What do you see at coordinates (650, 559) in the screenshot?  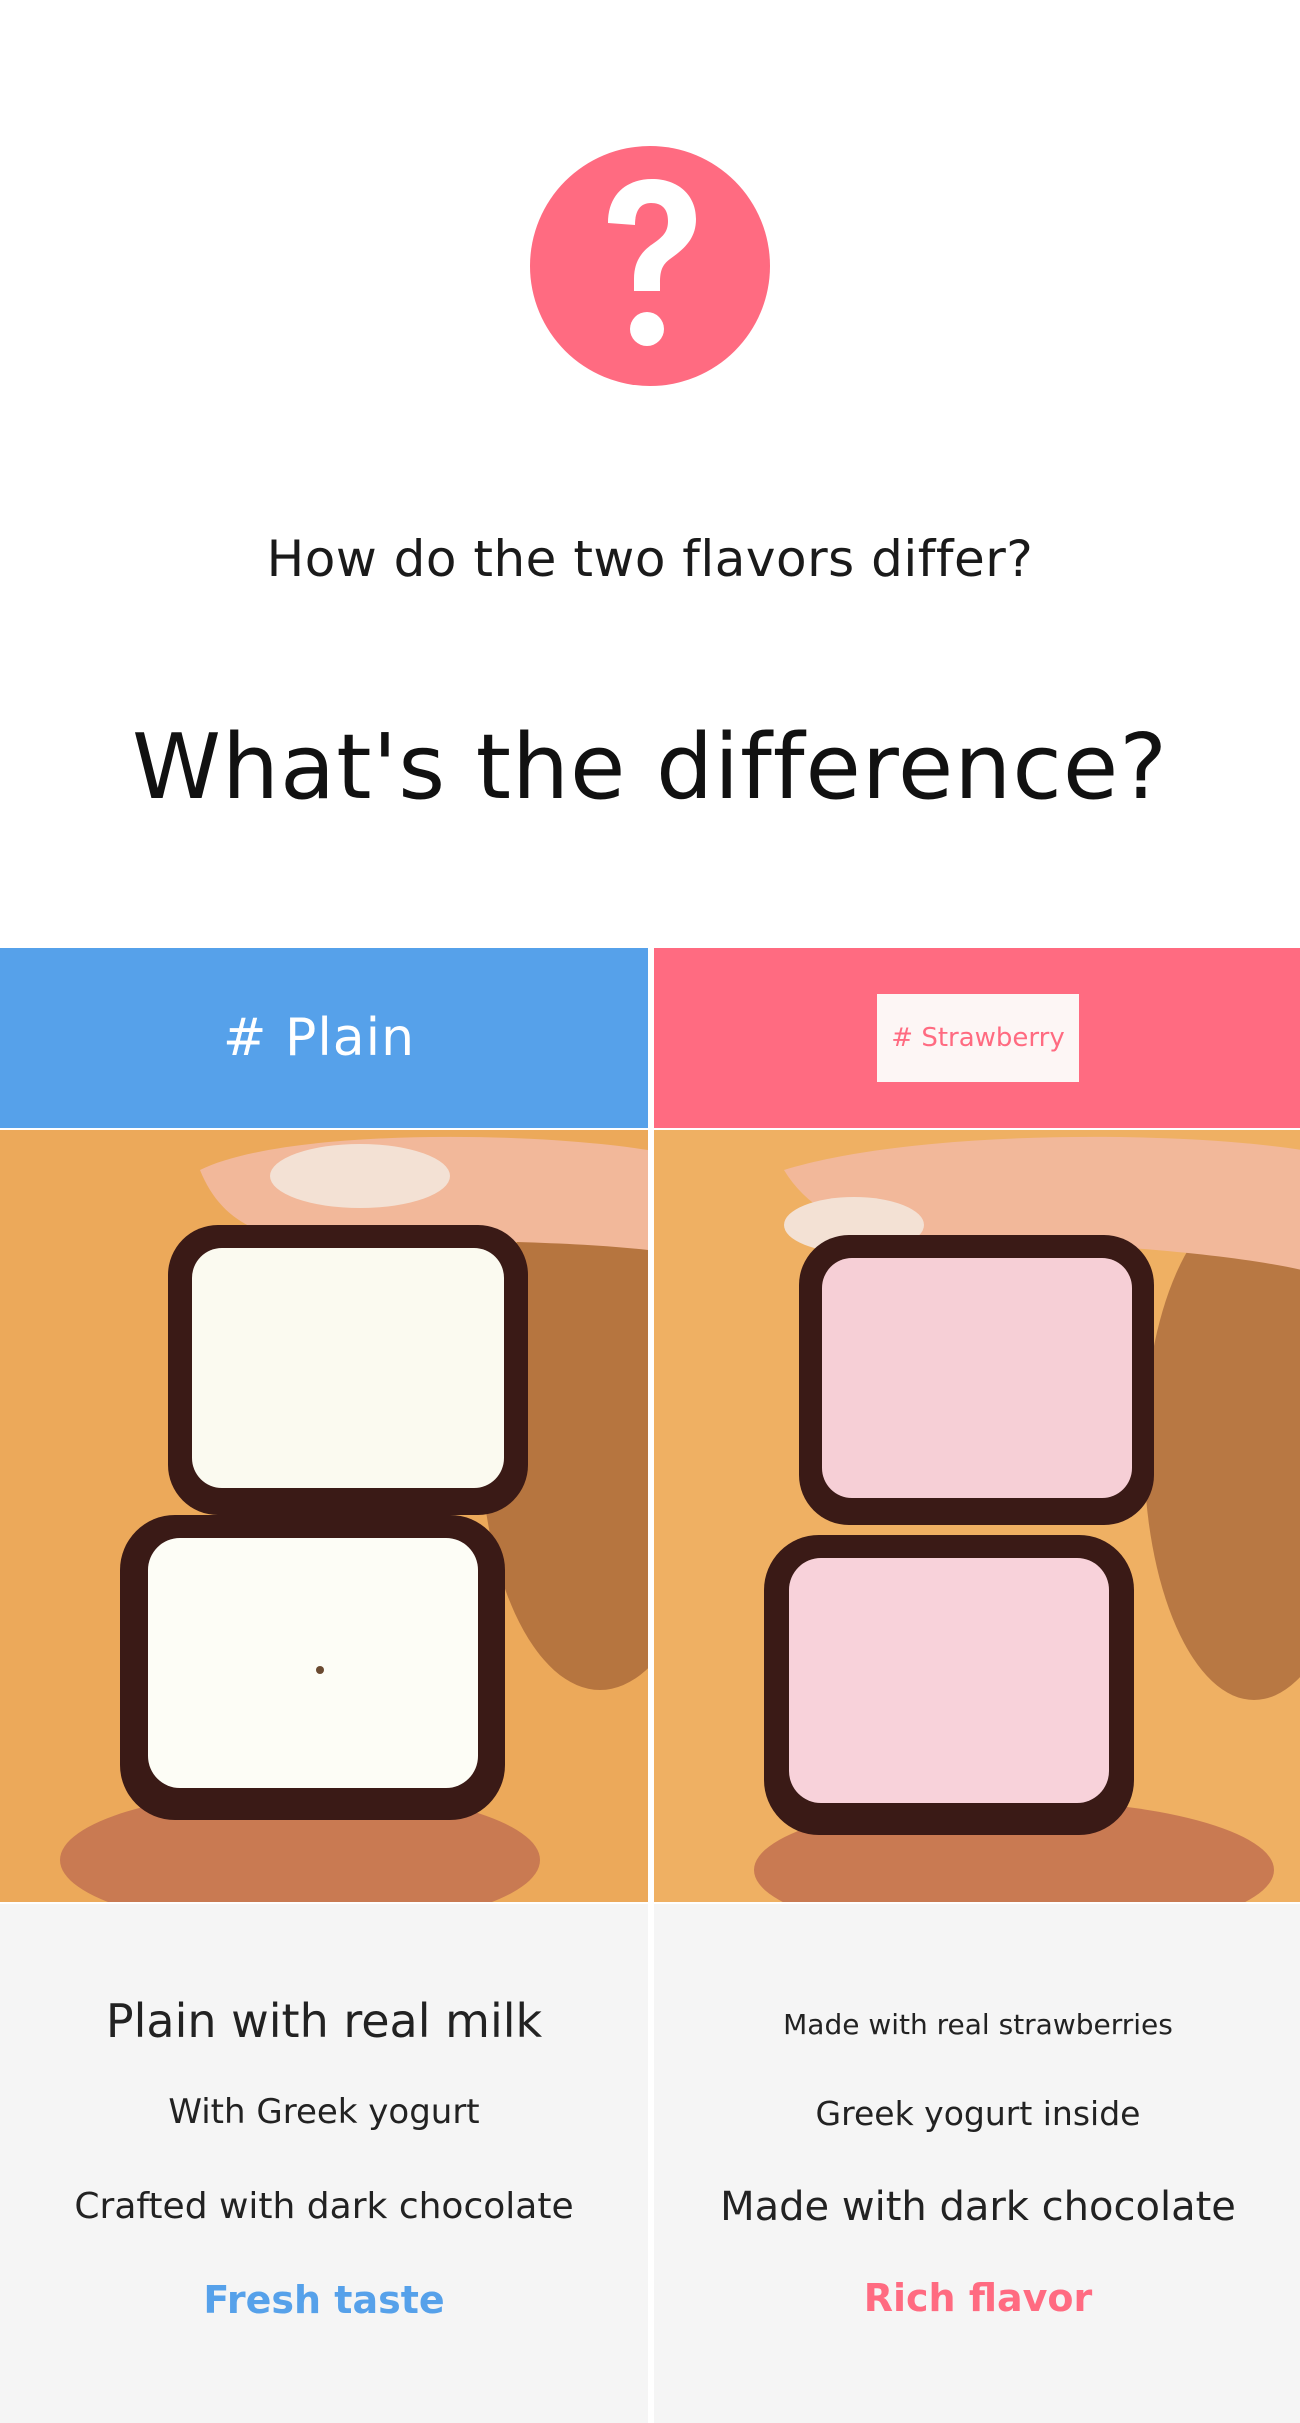 I see `subheading: How do the two flavors differ?` at bounding box center [650, 559].